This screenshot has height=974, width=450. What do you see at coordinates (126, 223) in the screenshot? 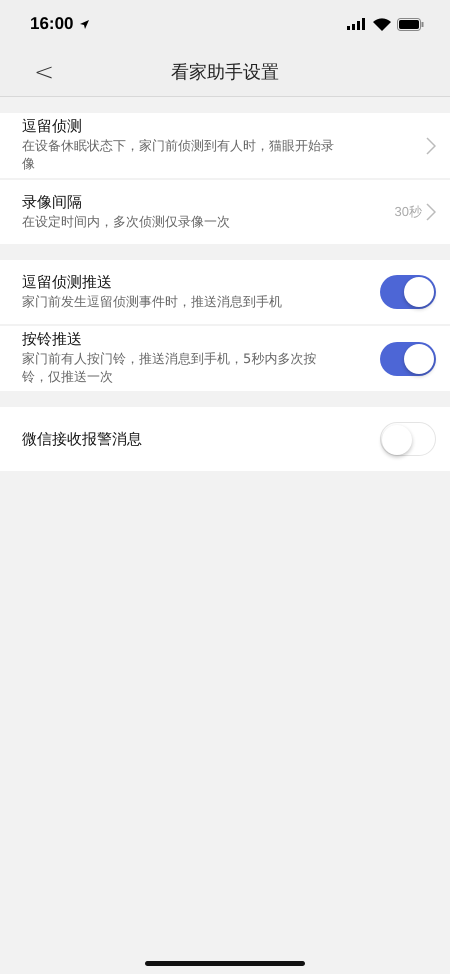
I see `row-description: 在设定时间内，多次侦测仅录像一次` at bounding box center [126, 223].